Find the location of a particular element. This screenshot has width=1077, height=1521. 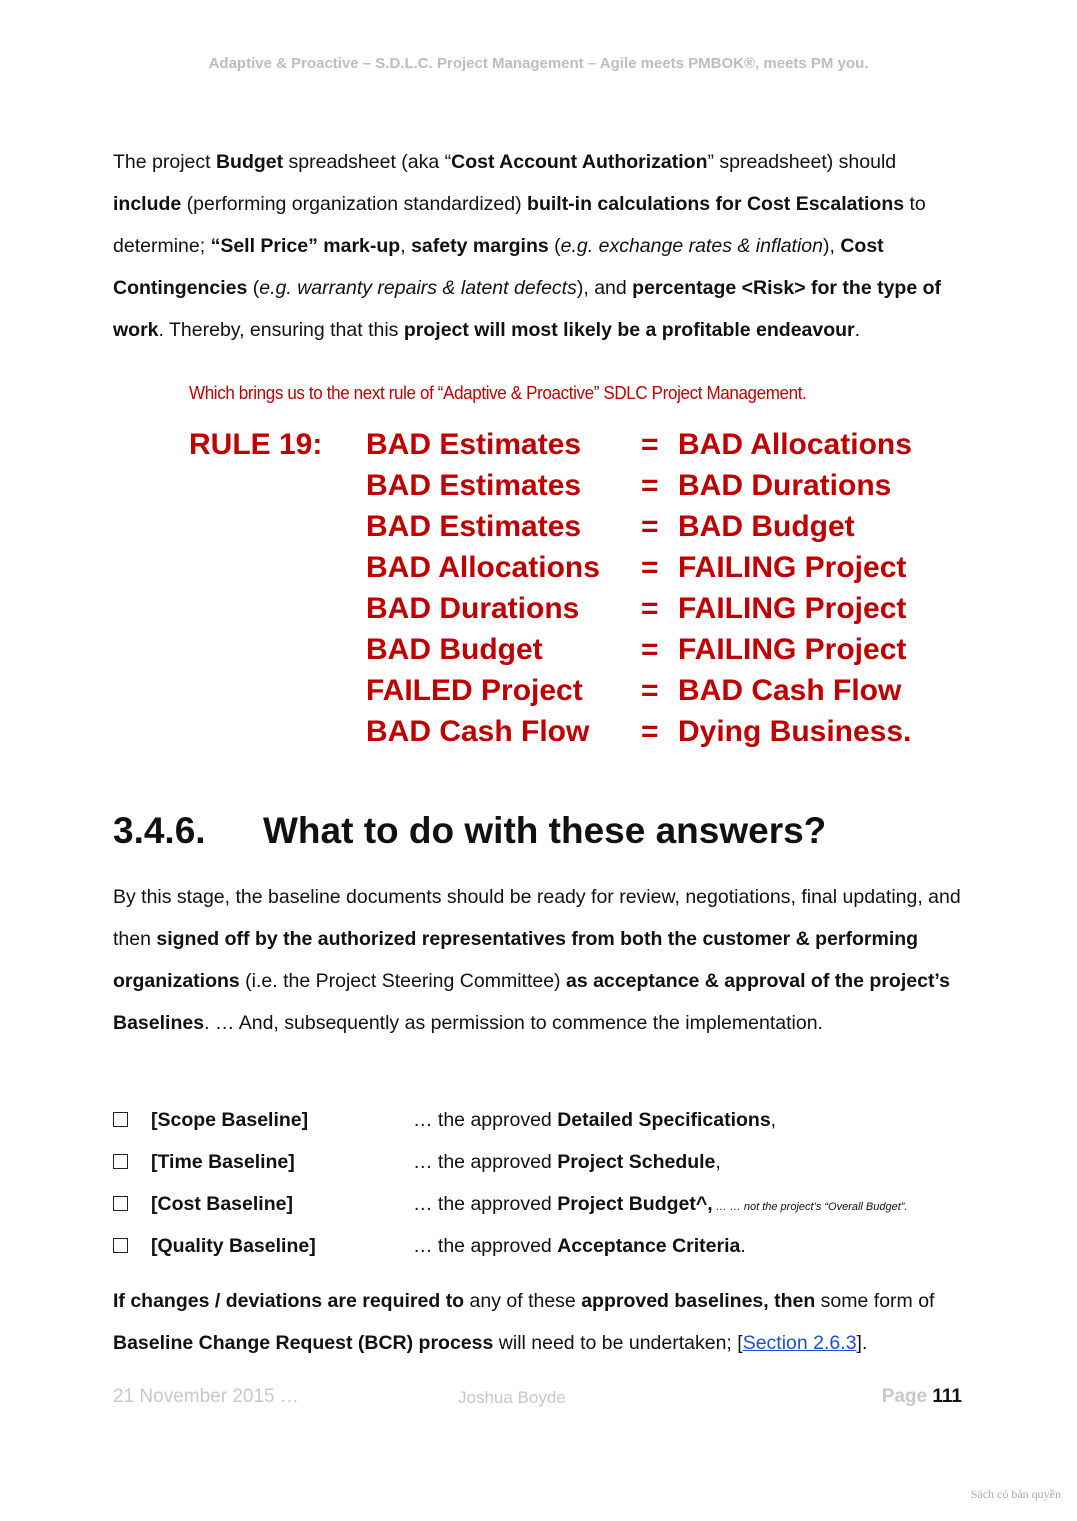

rule-rhs: BAD Budget is located at coordinates (766, 526).